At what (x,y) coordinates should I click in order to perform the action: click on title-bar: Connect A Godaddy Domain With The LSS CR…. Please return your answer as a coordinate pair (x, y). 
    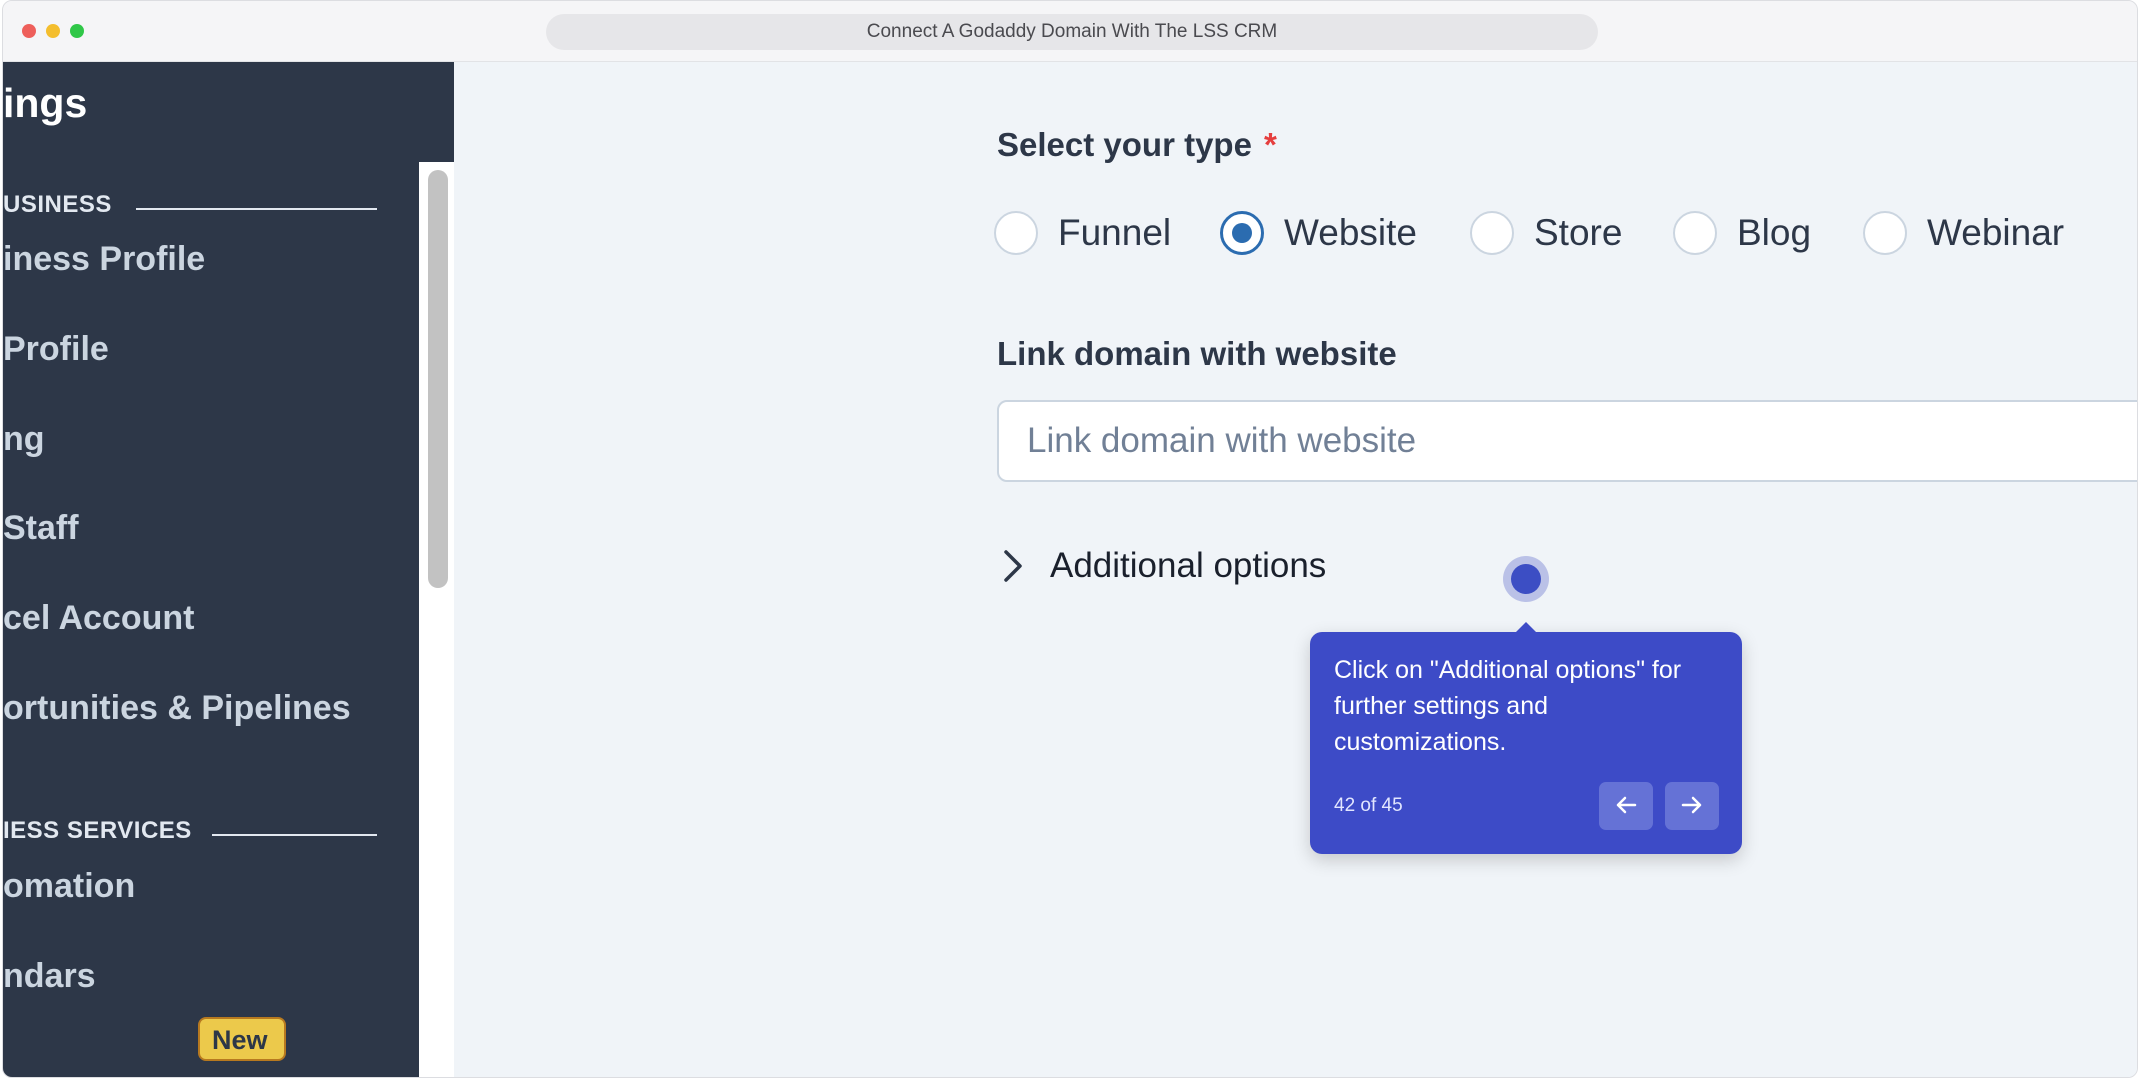
    Looking at the image, I should click on (1070, 31).